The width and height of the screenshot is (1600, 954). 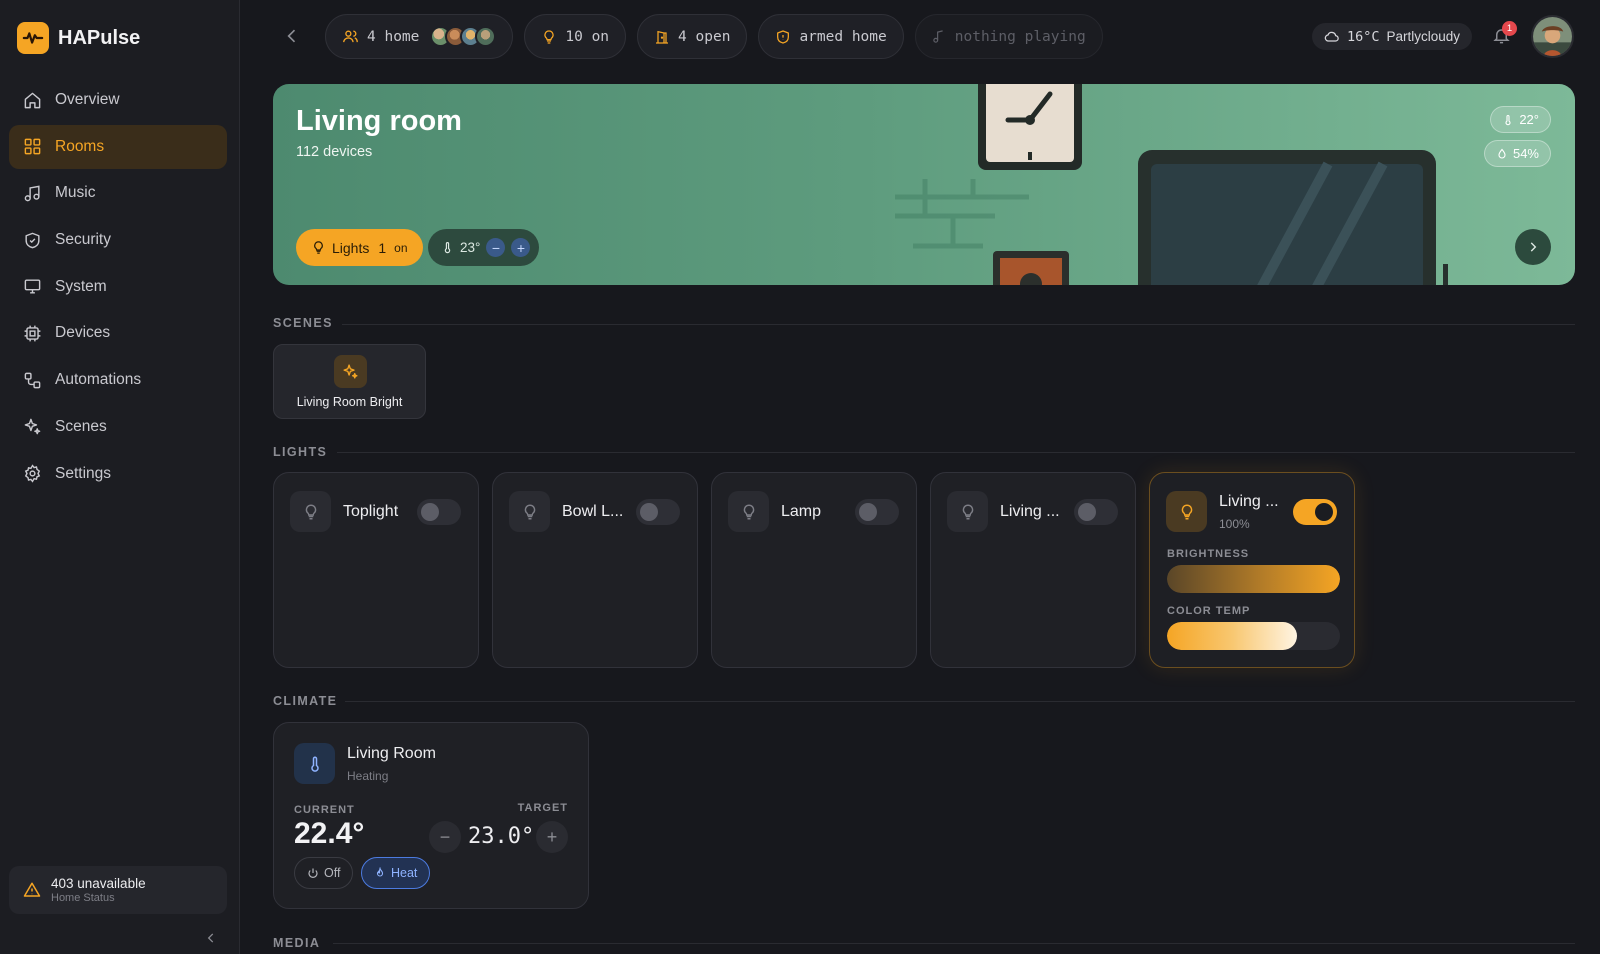 I want to click on room-lights-button: Lights 1 on, so click(x=359, y=247).